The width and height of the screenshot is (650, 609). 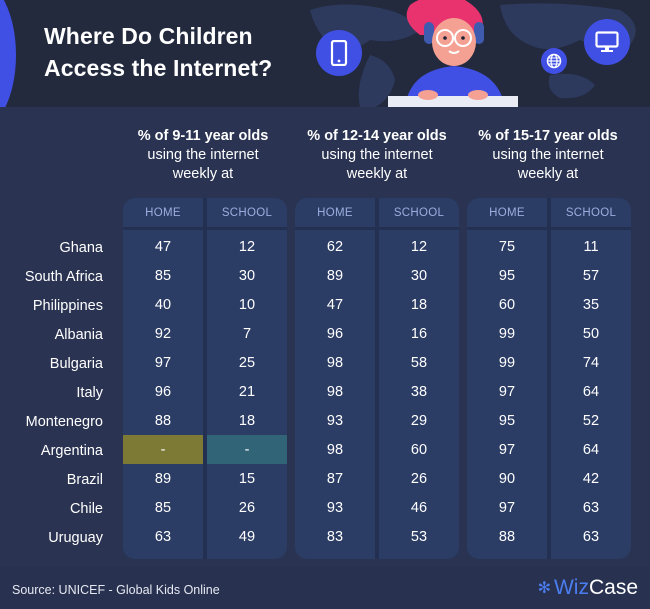 I want to click on group-title-bold: % of 12-14 year olds, so click(x=377, y=136).